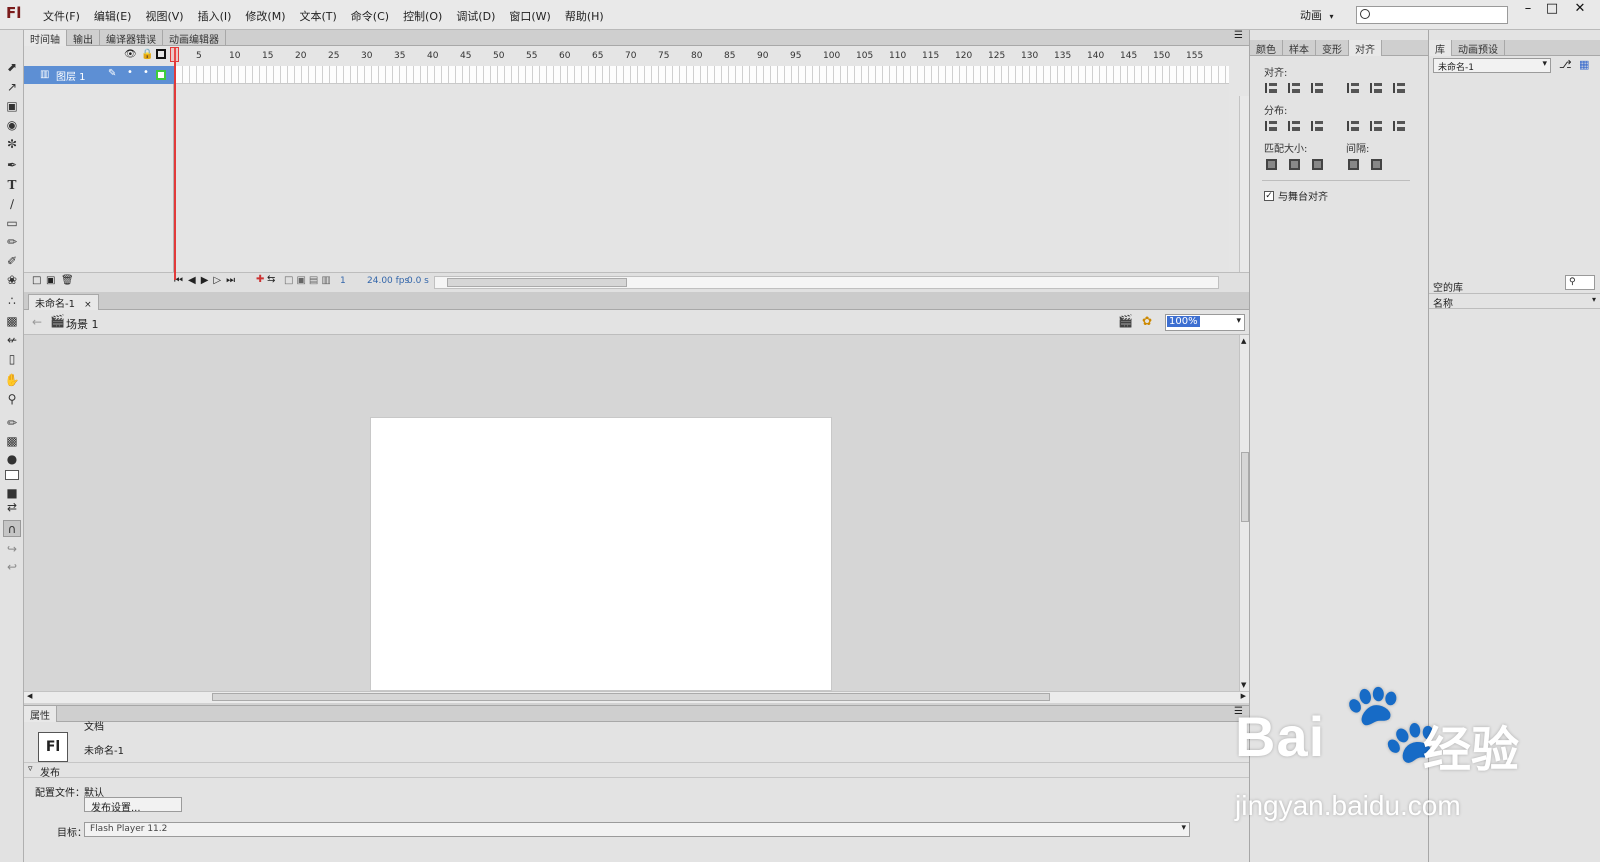 This screenshot has width=1600, height=862. What do you see at coordinates (130, 54) in the screenshot?
I see `eye-icon: 👁` at bounding box center [130, 54].